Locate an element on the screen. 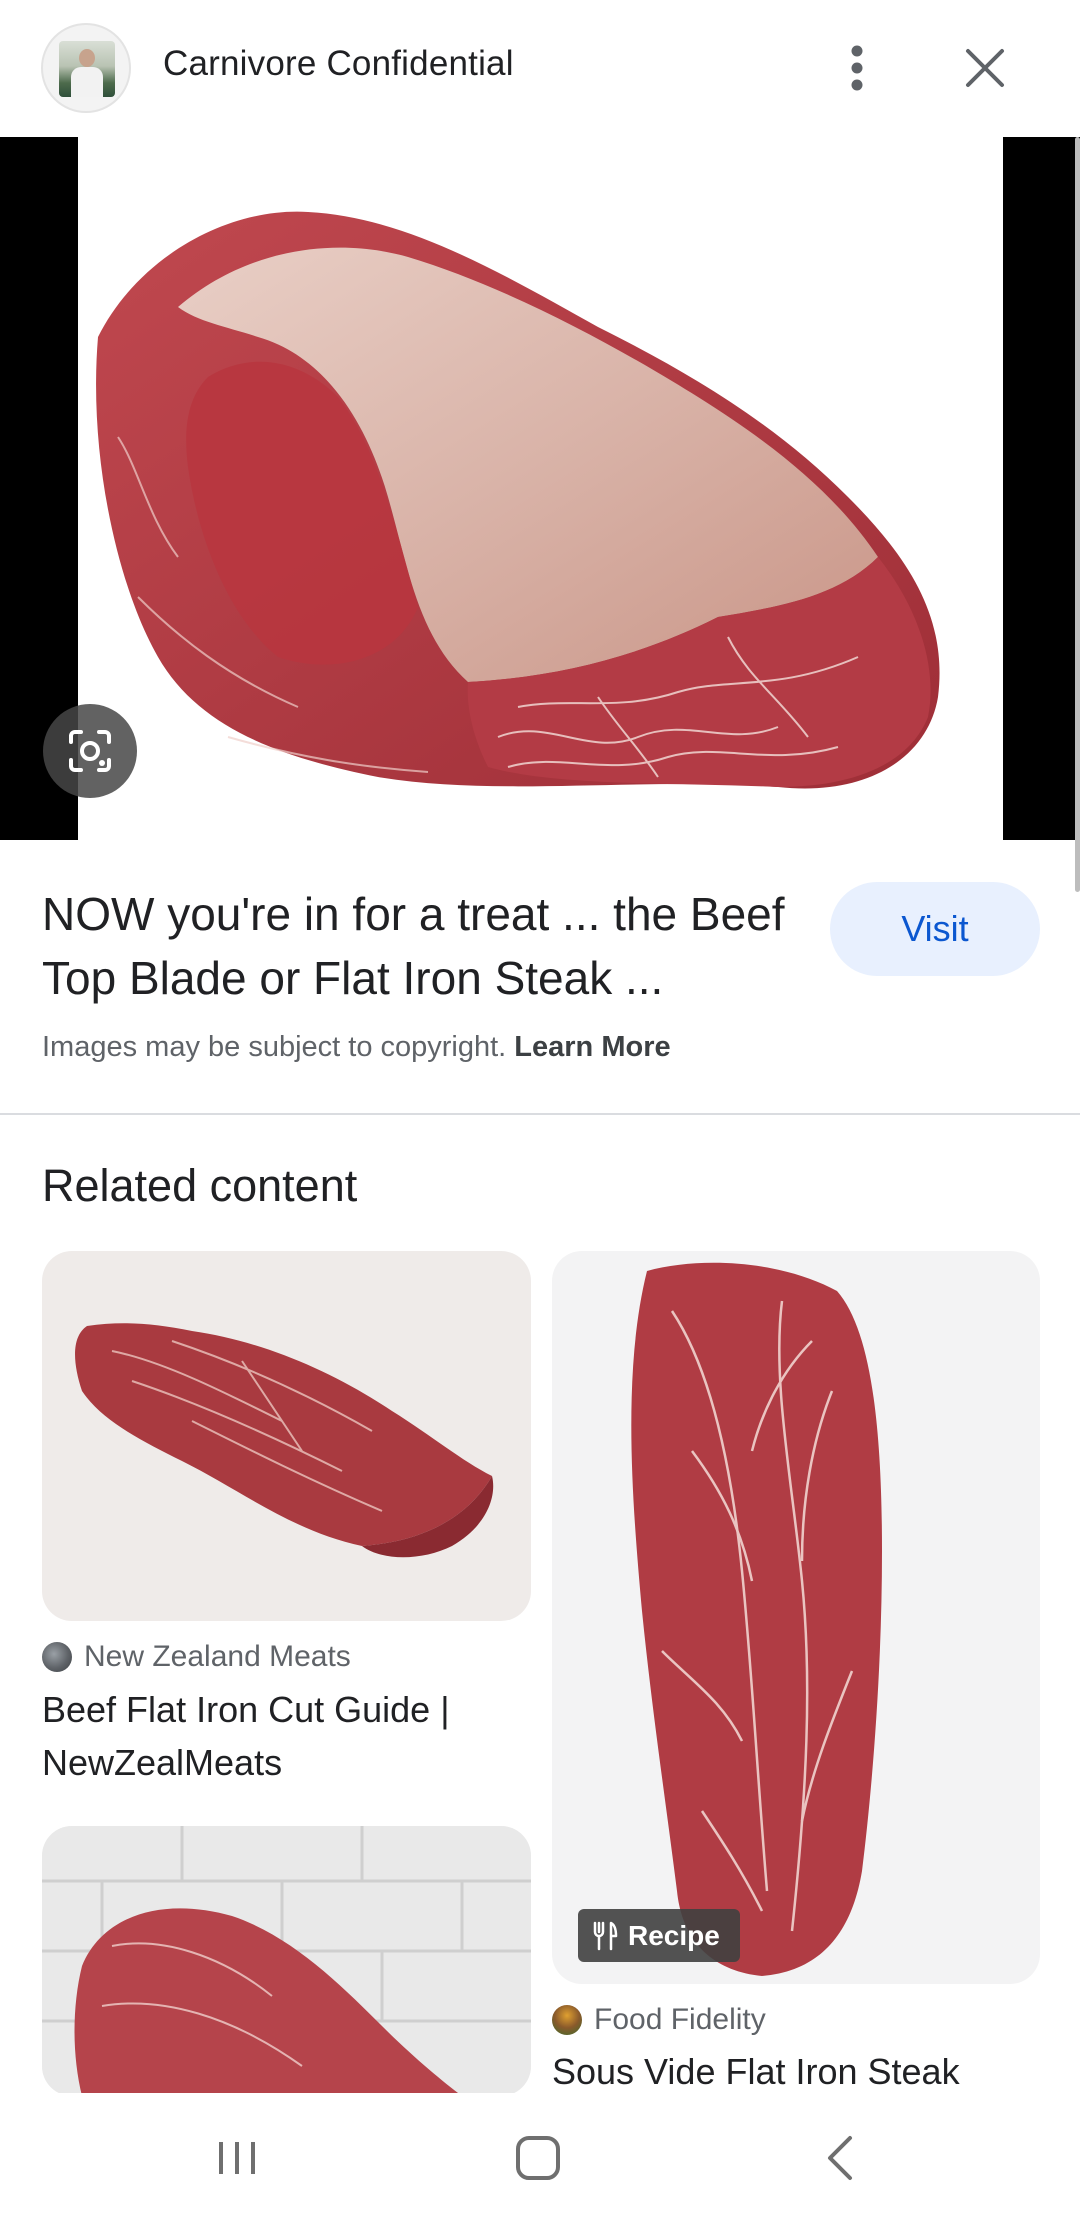 Image resolution: width=1080 pixels, height=2220 pixels. site-title: Carnivore Confidential is located at coordinates (338, 64).